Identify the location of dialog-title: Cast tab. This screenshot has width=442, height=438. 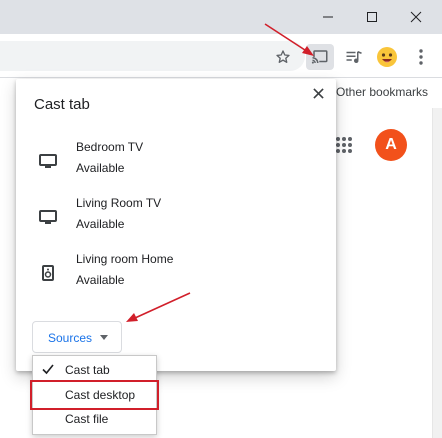
(62, 104).